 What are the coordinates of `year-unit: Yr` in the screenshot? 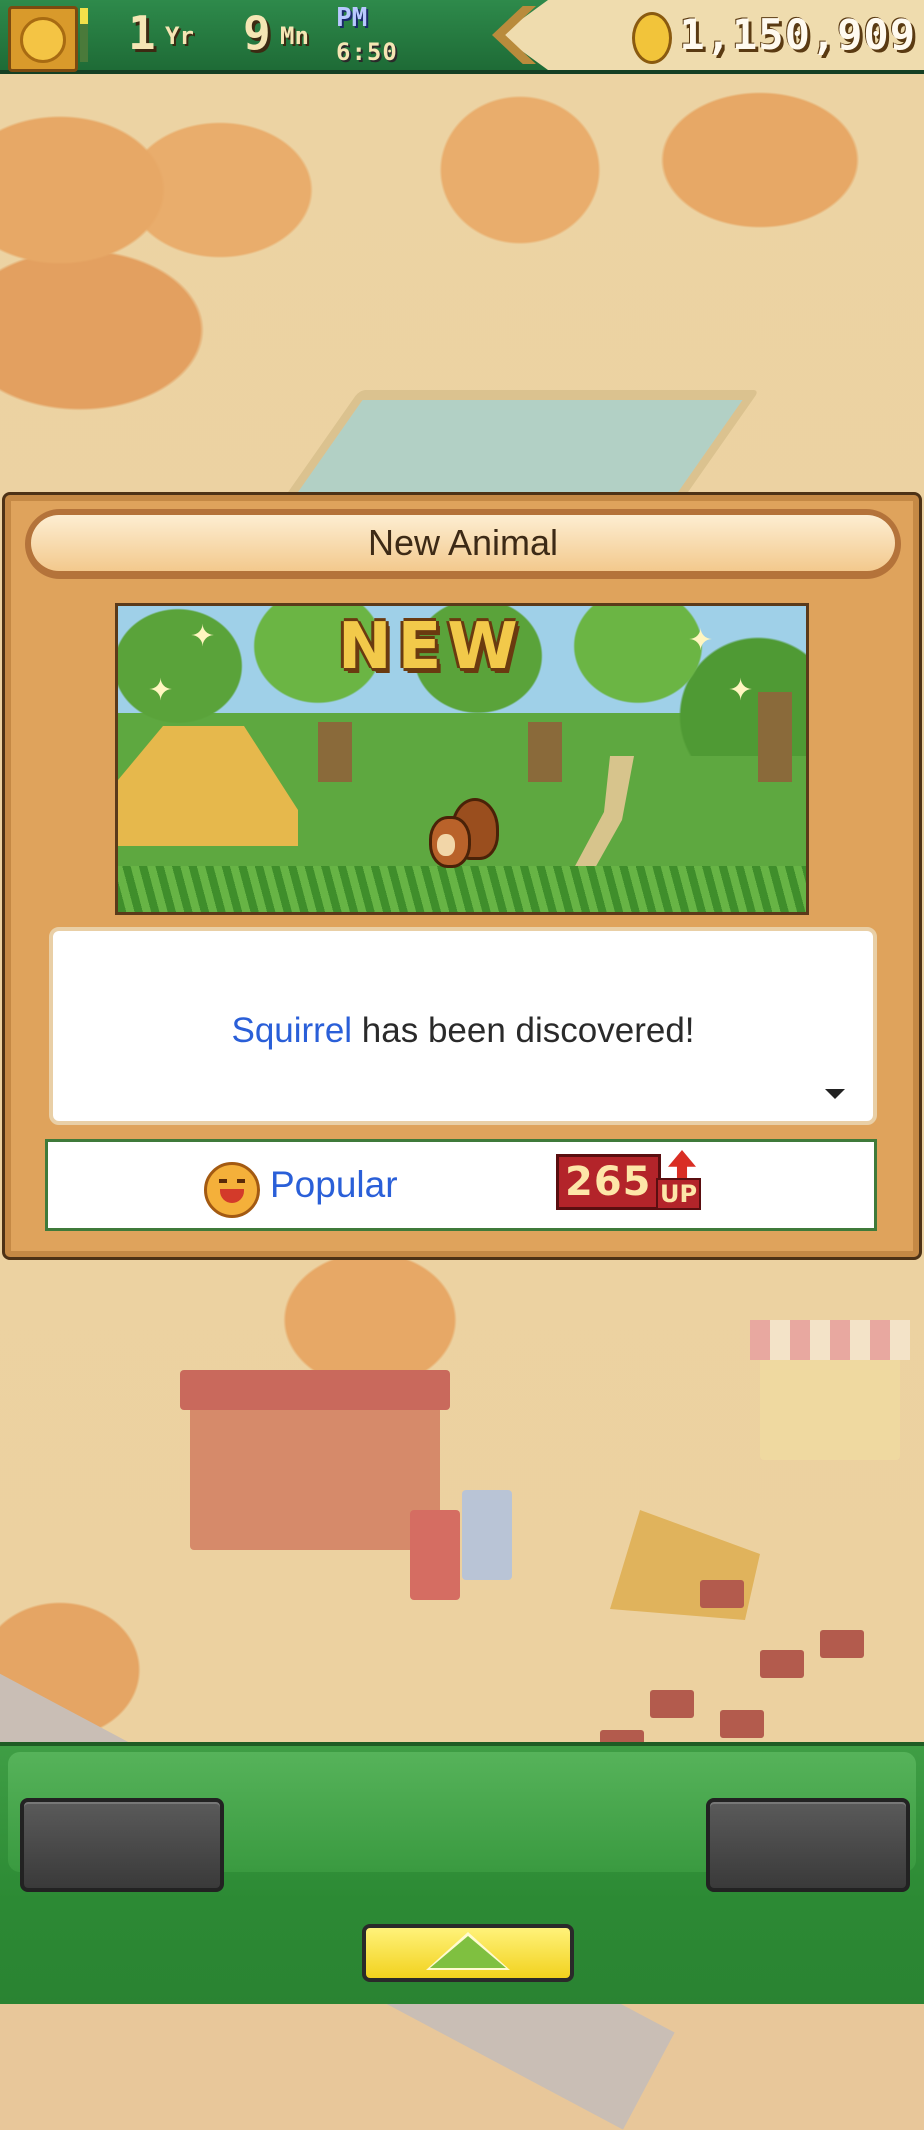 It's located at (179, 36).